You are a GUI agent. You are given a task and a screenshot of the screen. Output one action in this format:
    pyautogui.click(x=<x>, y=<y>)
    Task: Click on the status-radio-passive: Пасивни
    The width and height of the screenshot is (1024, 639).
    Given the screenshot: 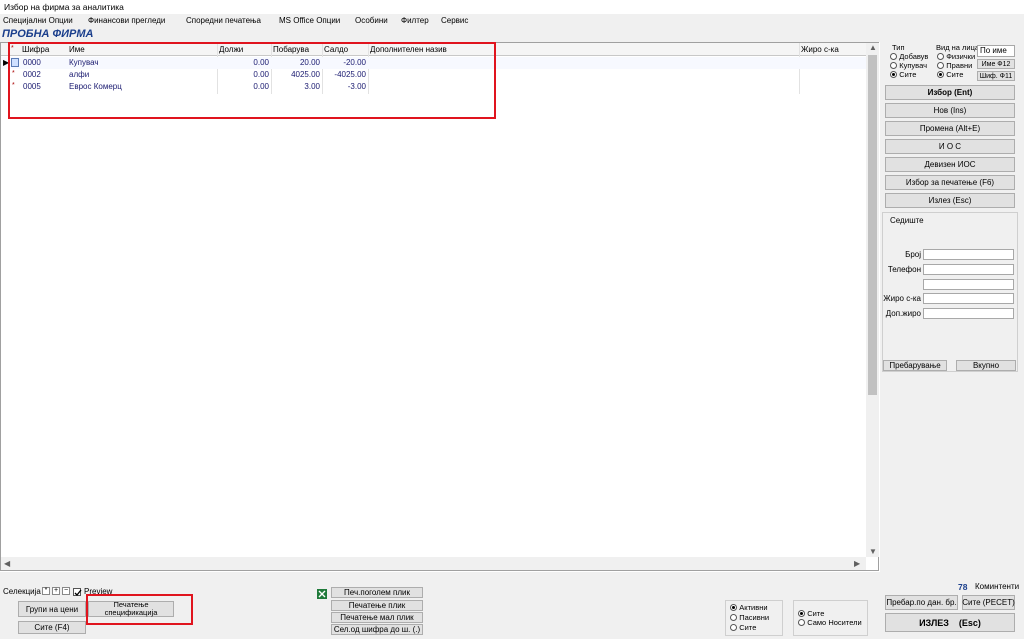 What is the action you would take?
    pyautogui.click(x=749, y=617)
    